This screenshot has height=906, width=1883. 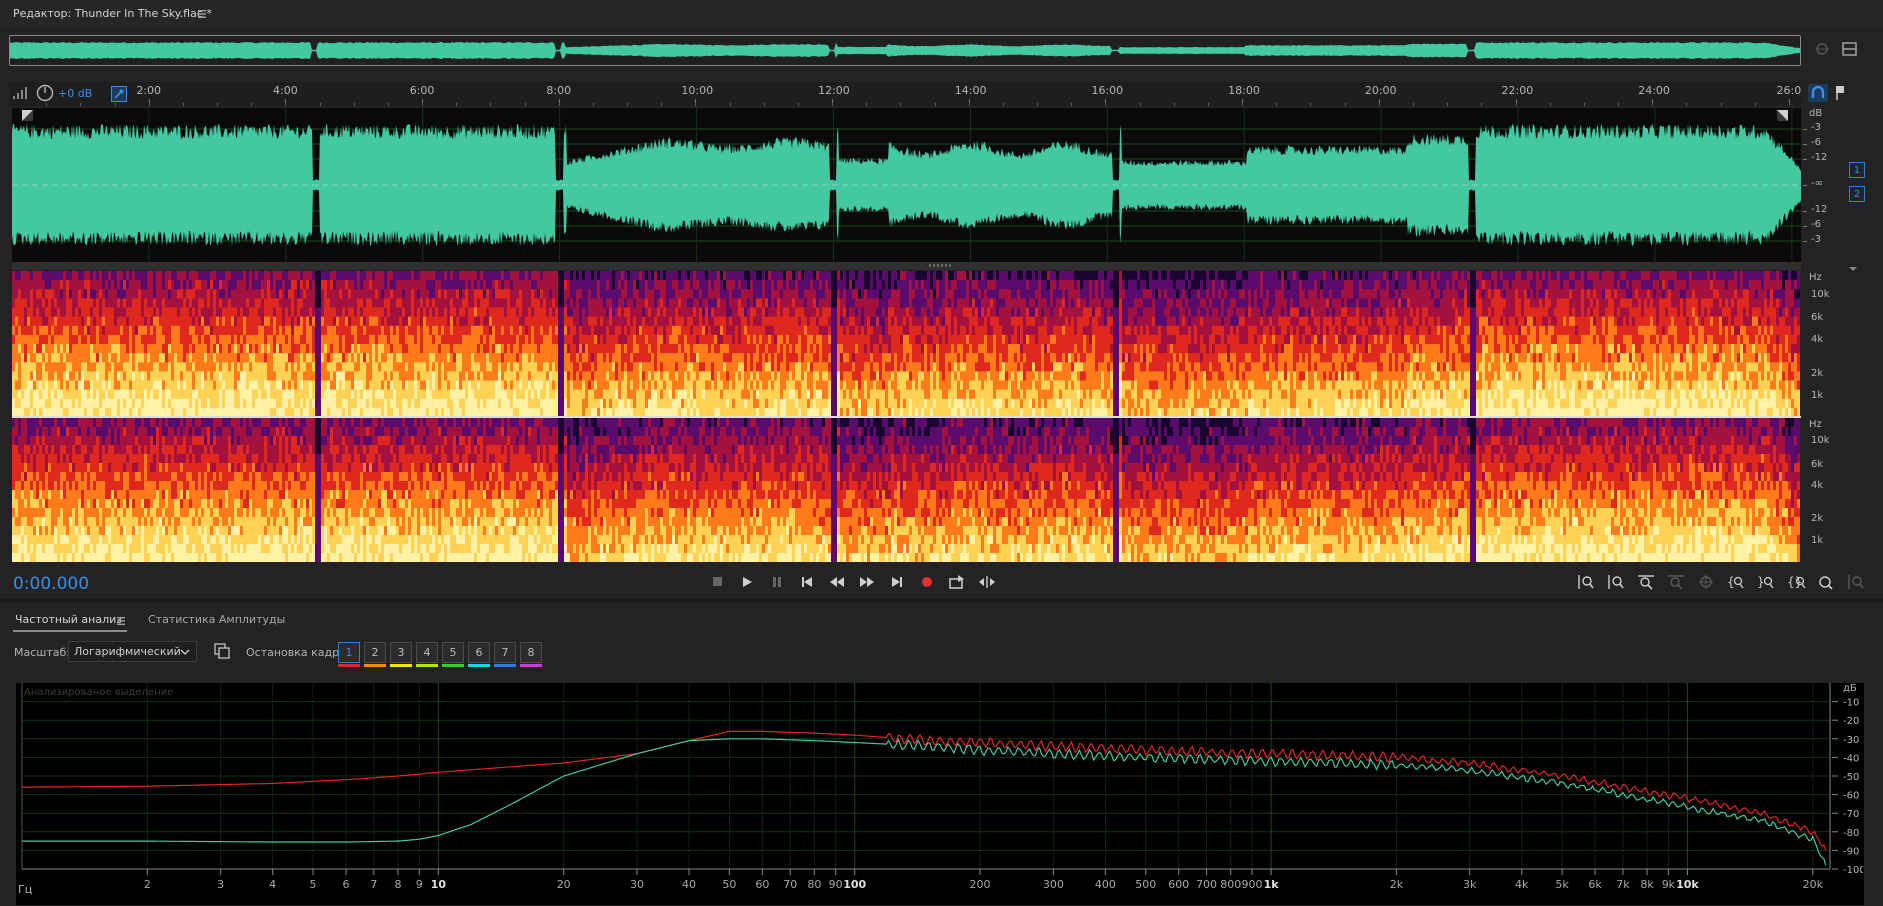 What do you see at coordinates (1818, 93) in the screenshot?
I see `snap-icon` at bounding box center [1818, 93].